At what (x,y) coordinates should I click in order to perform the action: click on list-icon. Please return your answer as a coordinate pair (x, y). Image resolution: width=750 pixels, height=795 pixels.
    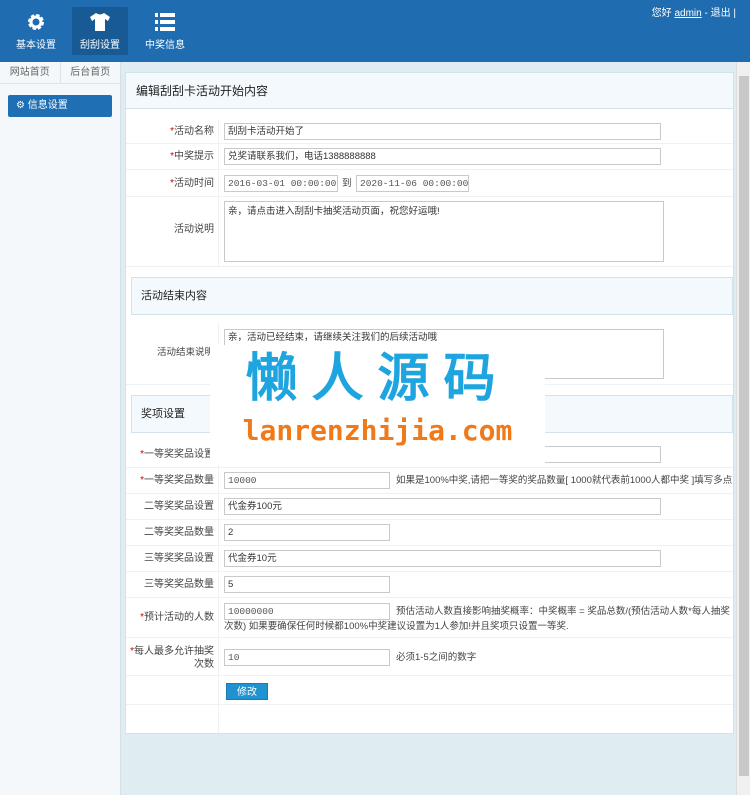
    Looking at the image, I should click on (165, 22).